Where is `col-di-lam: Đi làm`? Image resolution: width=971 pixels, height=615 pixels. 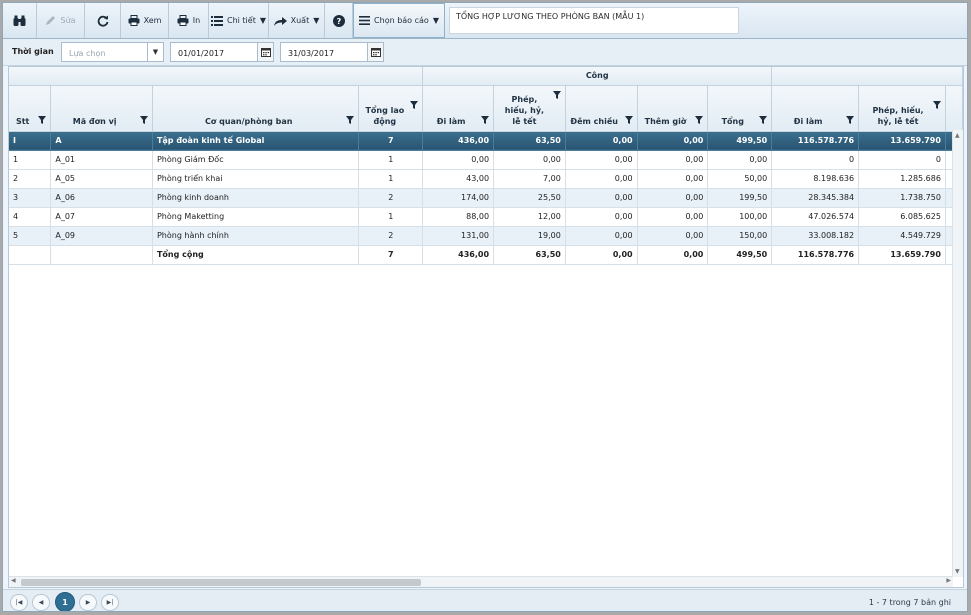
col-di-lam: Đi làm is located at coordinates (458, 108).